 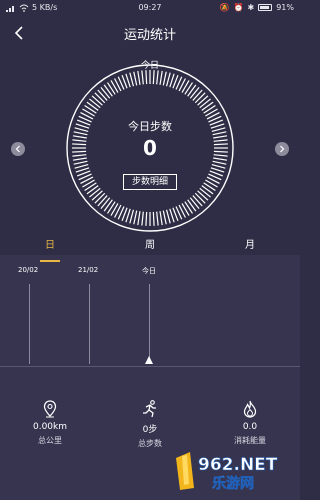 What do you see at coordinates (50, 440) in the screenshot?
I see `distance-label: 总公里` at bounding box center [50, 440].